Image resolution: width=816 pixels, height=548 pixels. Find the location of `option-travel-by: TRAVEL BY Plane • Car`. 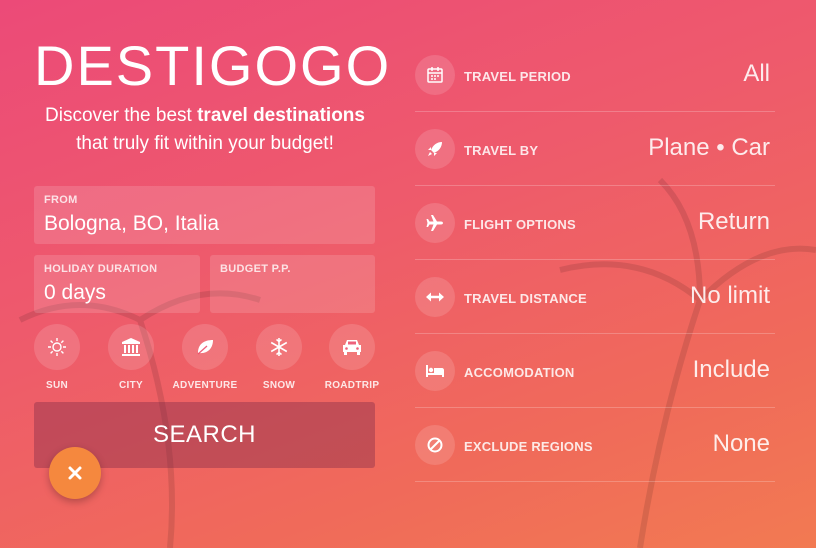

option-travel-by: TRAVEL BY Plane • Car is located at coordinates (595, 149).